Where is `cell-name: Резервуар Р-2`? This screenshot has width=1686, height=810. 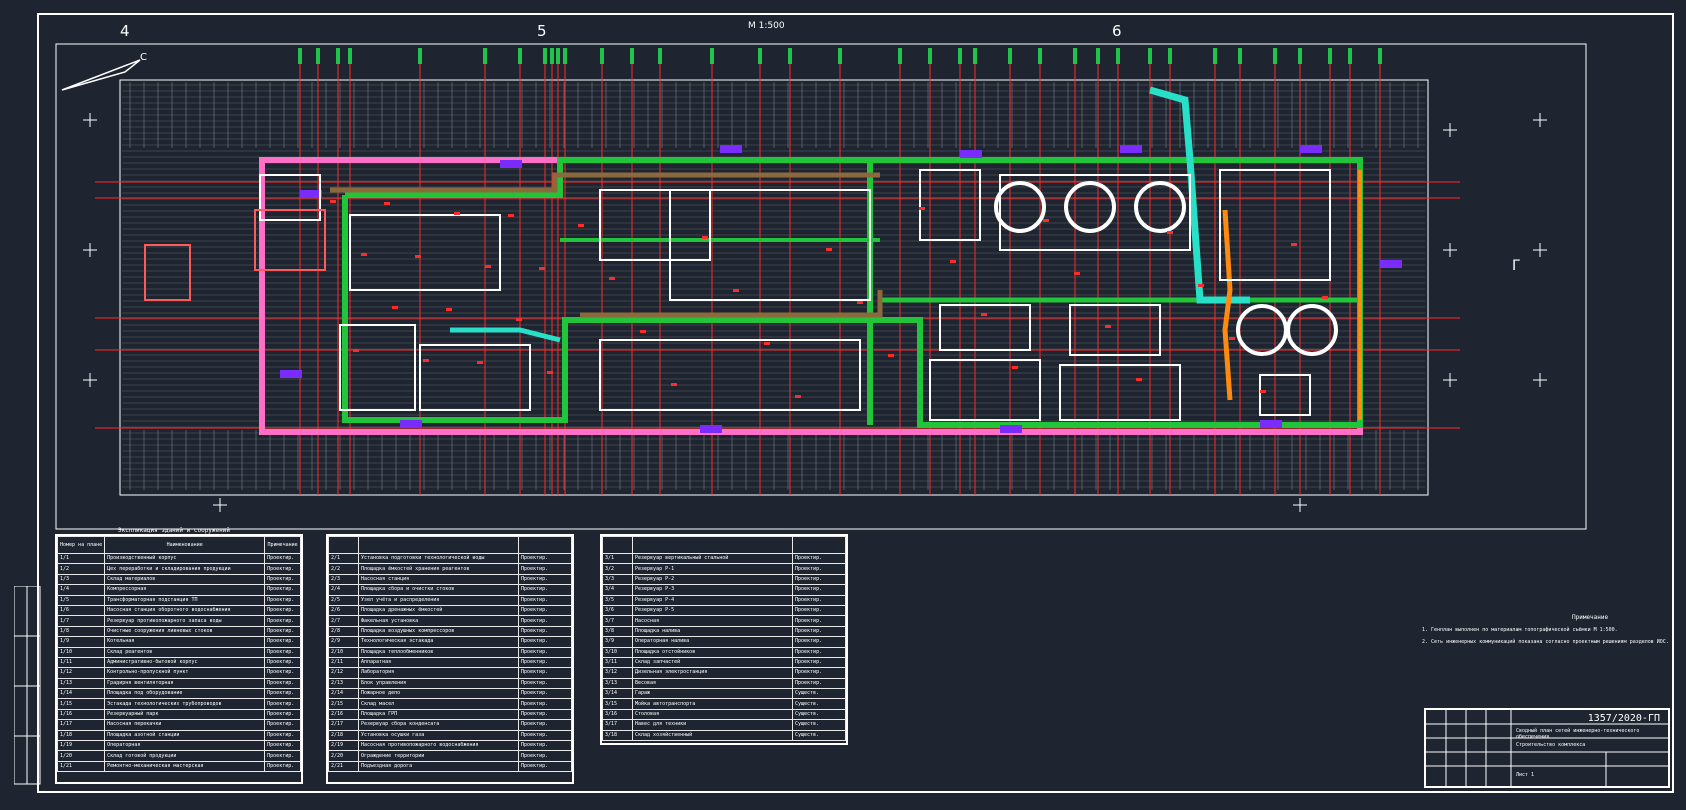 cell-name: Резервуар Р-2 is located at coordinates (712, 579).